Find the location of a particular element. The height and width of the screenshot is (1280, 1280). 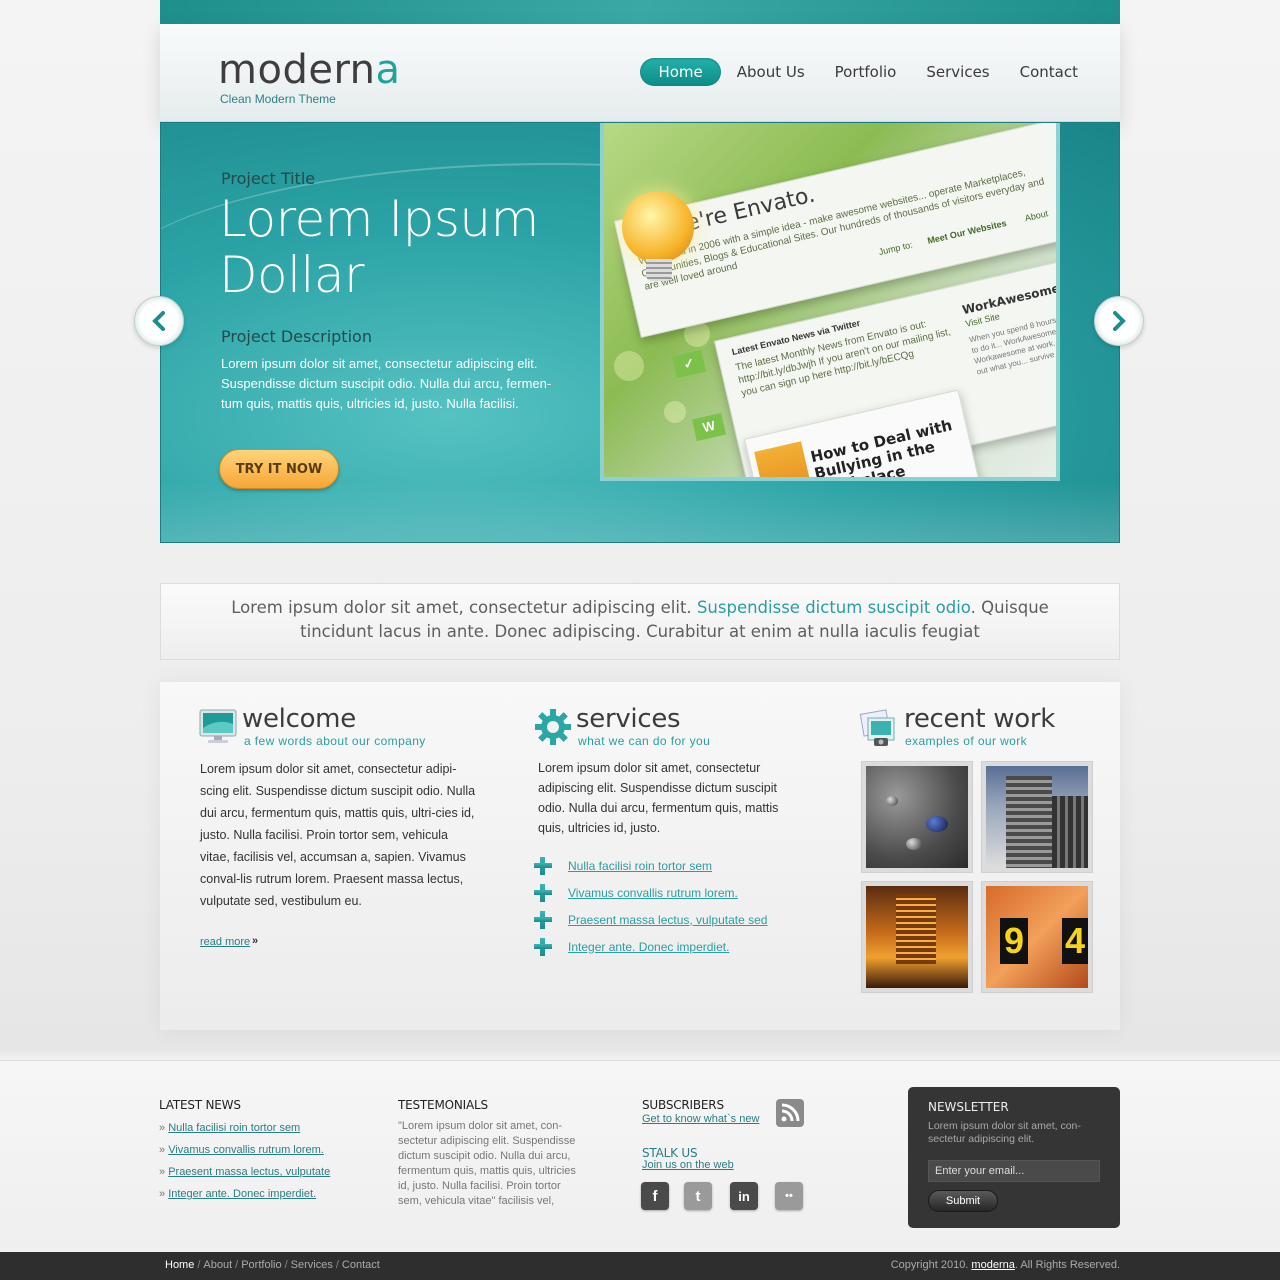

latest-news-item: » Vivamus convallis rutrum lorem. is located at coordinates (244, 1155).